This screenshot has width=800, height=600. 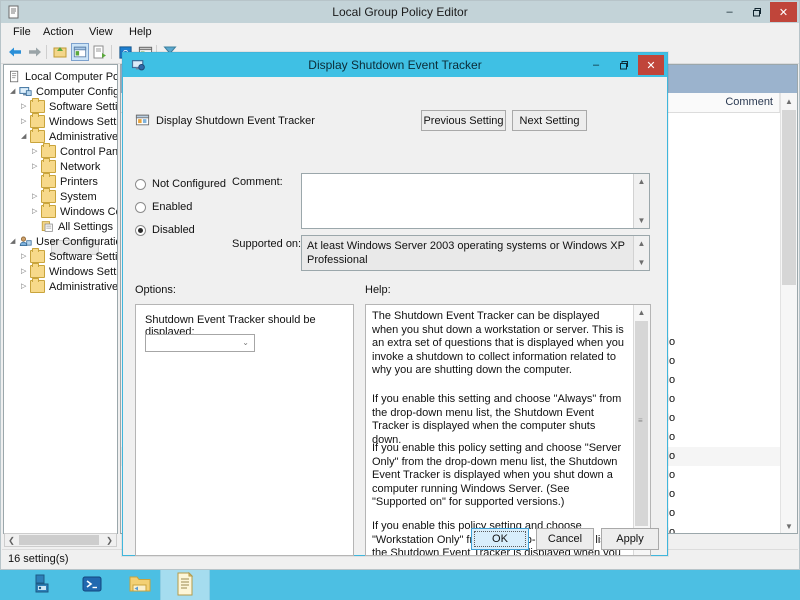 What do you see at coordinates (641, 430) in the screenshot?
I see `help-scrollbar: ▲ ≡ ▼` at bounding box center [641, 430].